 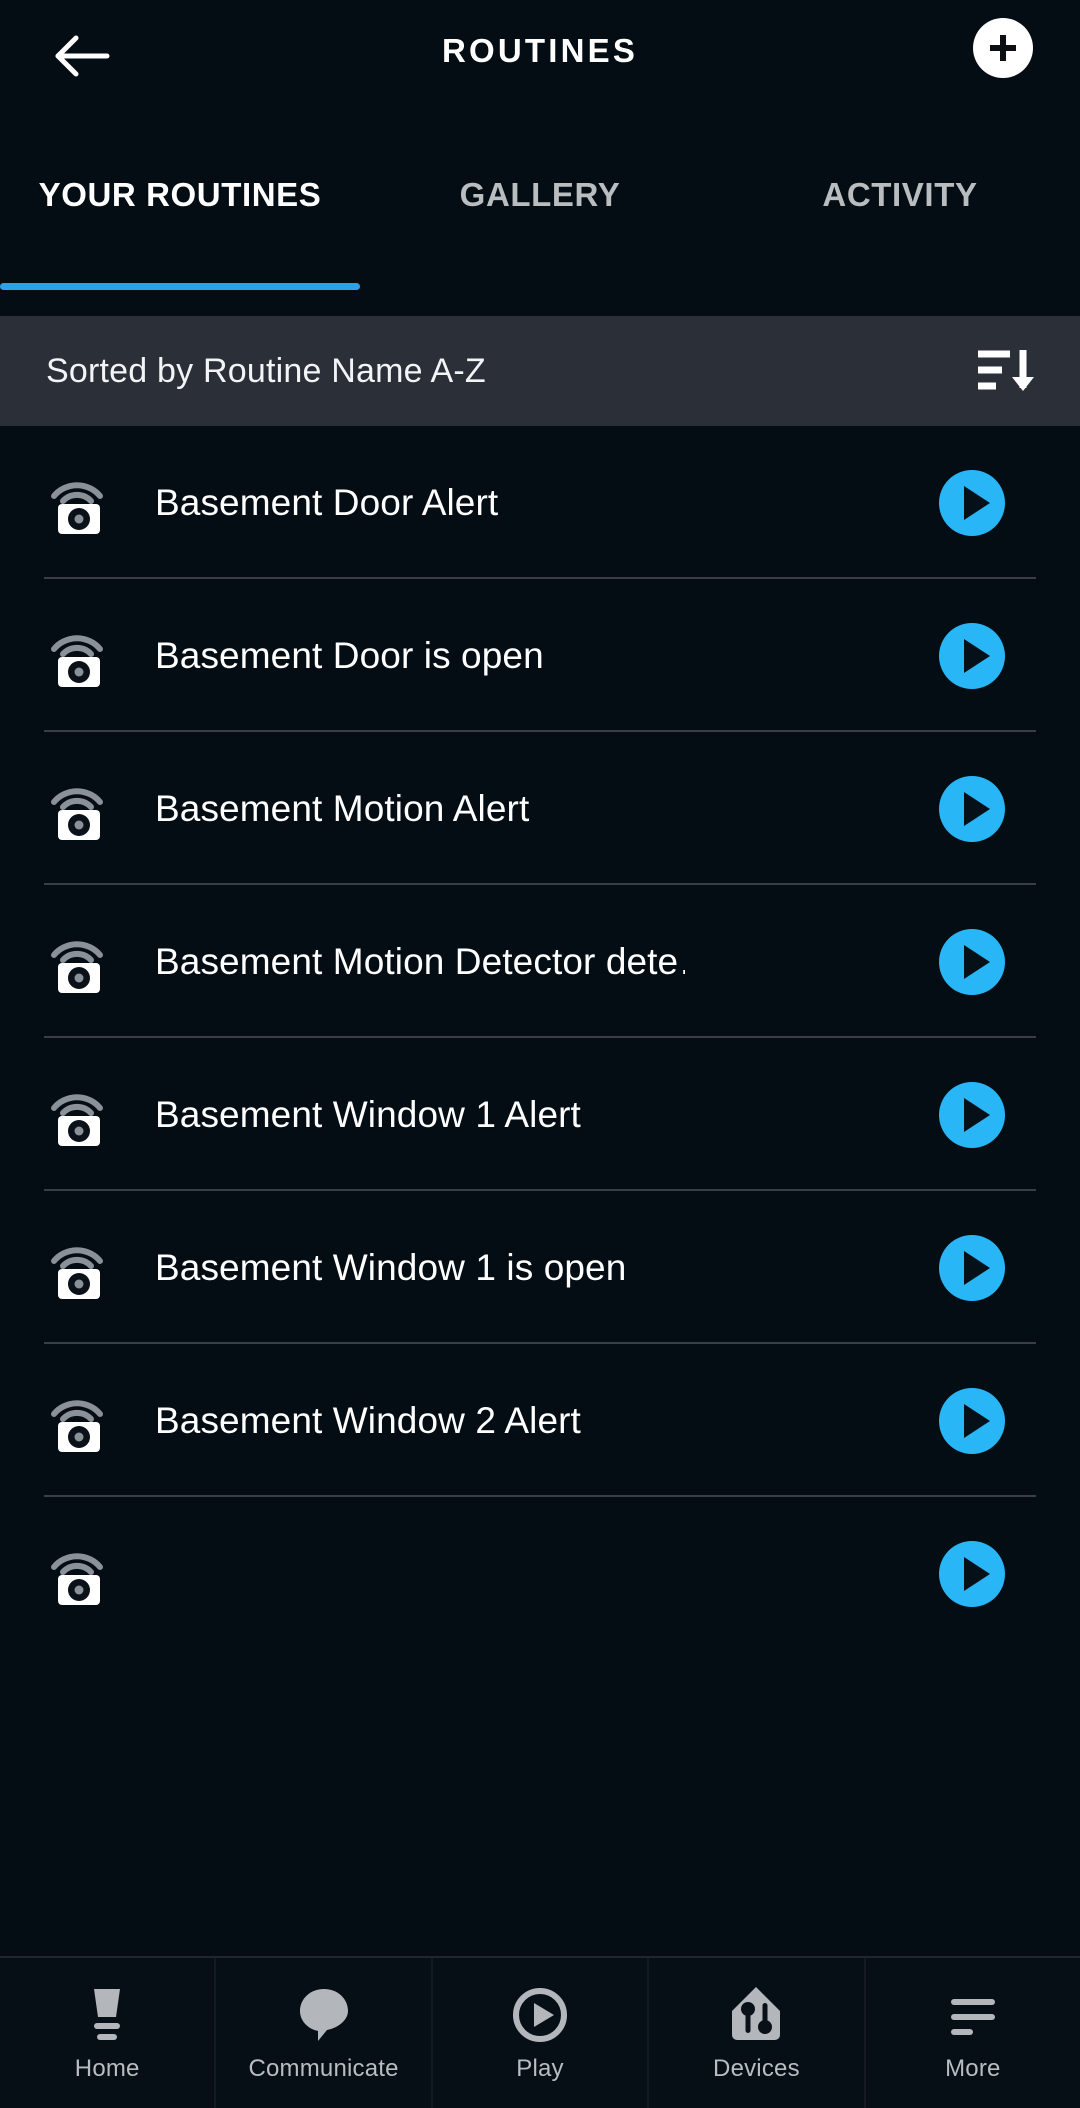 I want to click on routine-name: Basement Motion Alert, so click(x=342, y=808).